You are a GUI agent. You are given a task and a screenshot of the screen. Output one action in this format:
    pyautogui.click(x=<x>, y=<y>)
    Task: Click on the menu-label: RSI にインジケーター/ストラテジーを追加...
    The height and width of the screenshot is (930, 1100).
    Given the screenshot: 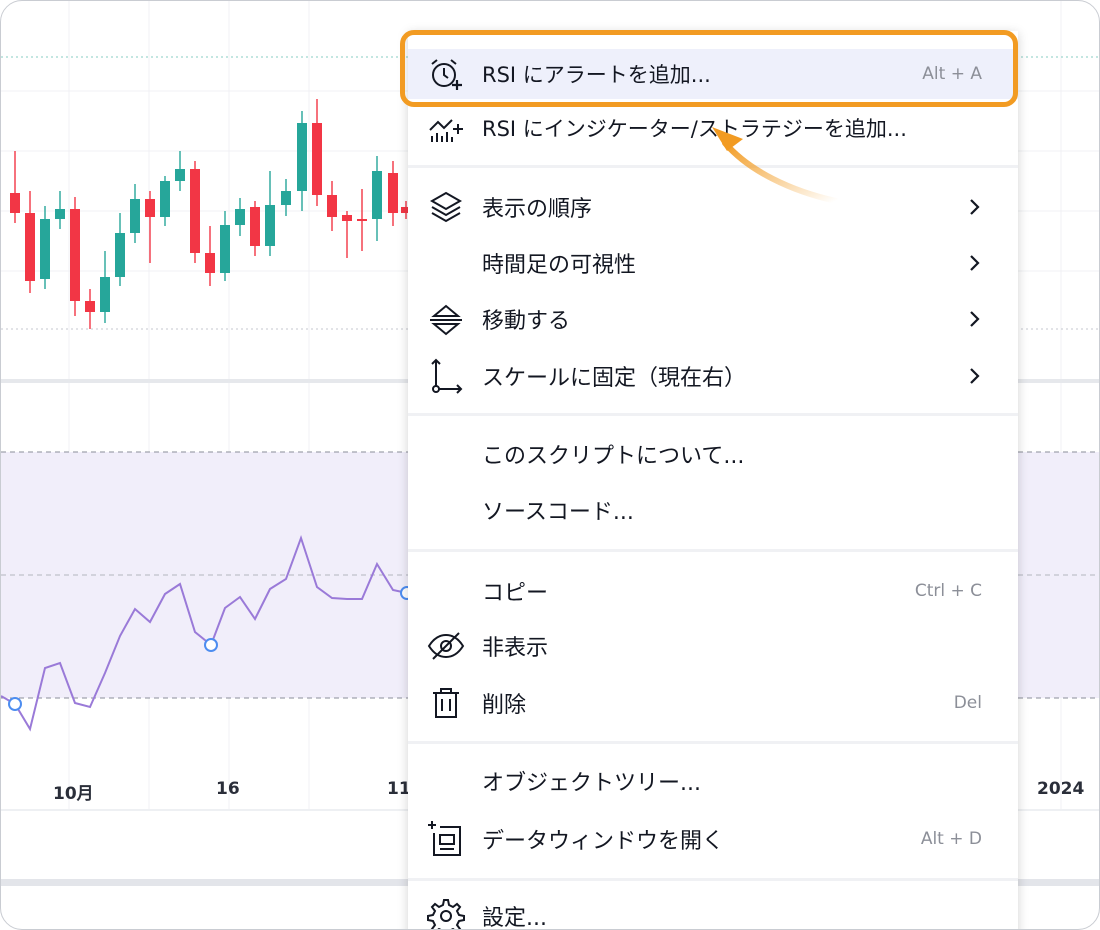 What is the action you would take?
    pyautogui.click(x=694, y=129)
    